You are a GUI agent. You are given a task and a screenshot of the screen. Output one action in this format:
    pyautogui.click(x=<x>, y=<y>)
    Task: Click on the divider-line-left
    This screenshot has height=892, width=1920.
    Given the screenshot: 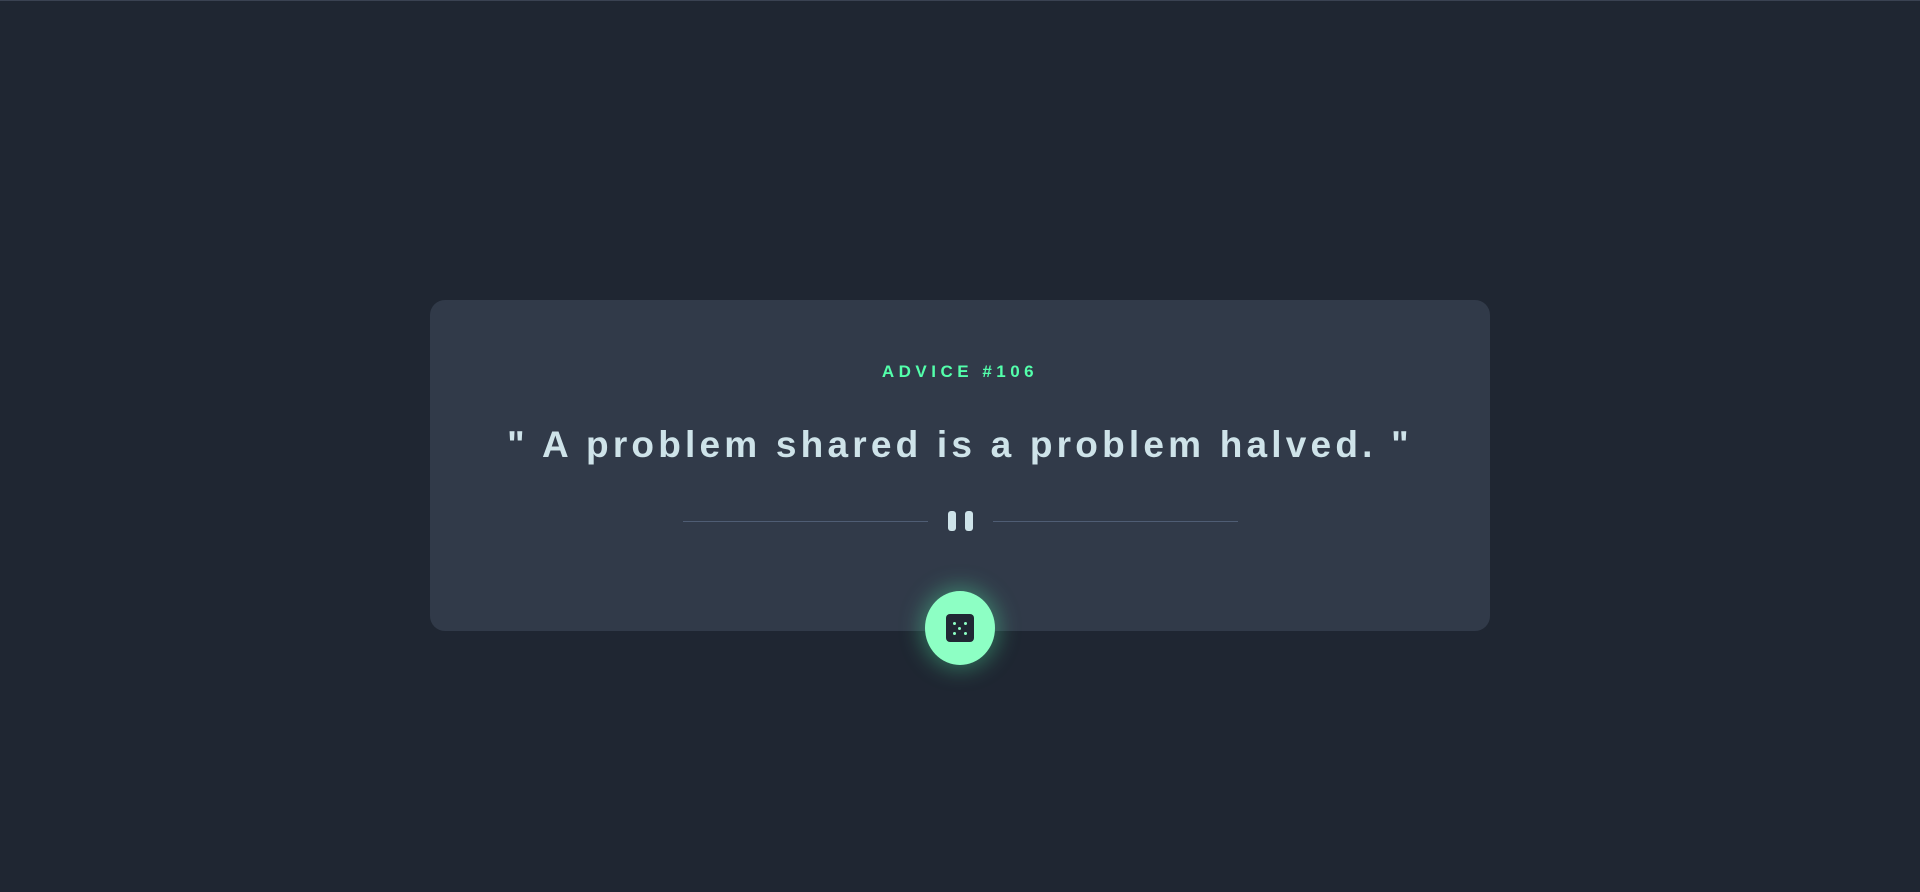 What is the action you would take?
    pyautogui.click(x=805, y=521)
    